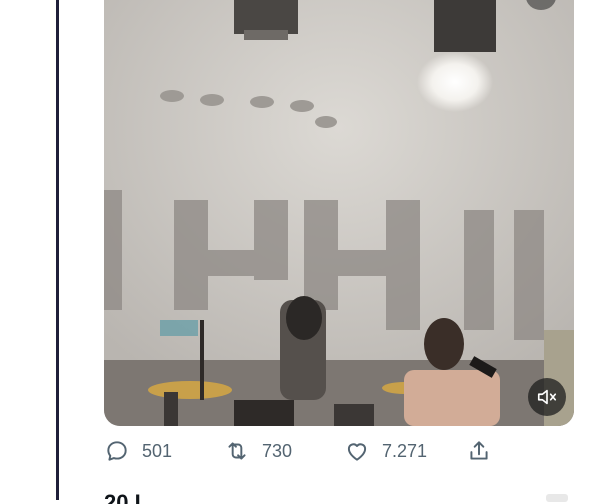  What do you see at coordinates (405, 450) in the screenshot?
I see `like-count: 7.271` at bounding box center [405, 450].